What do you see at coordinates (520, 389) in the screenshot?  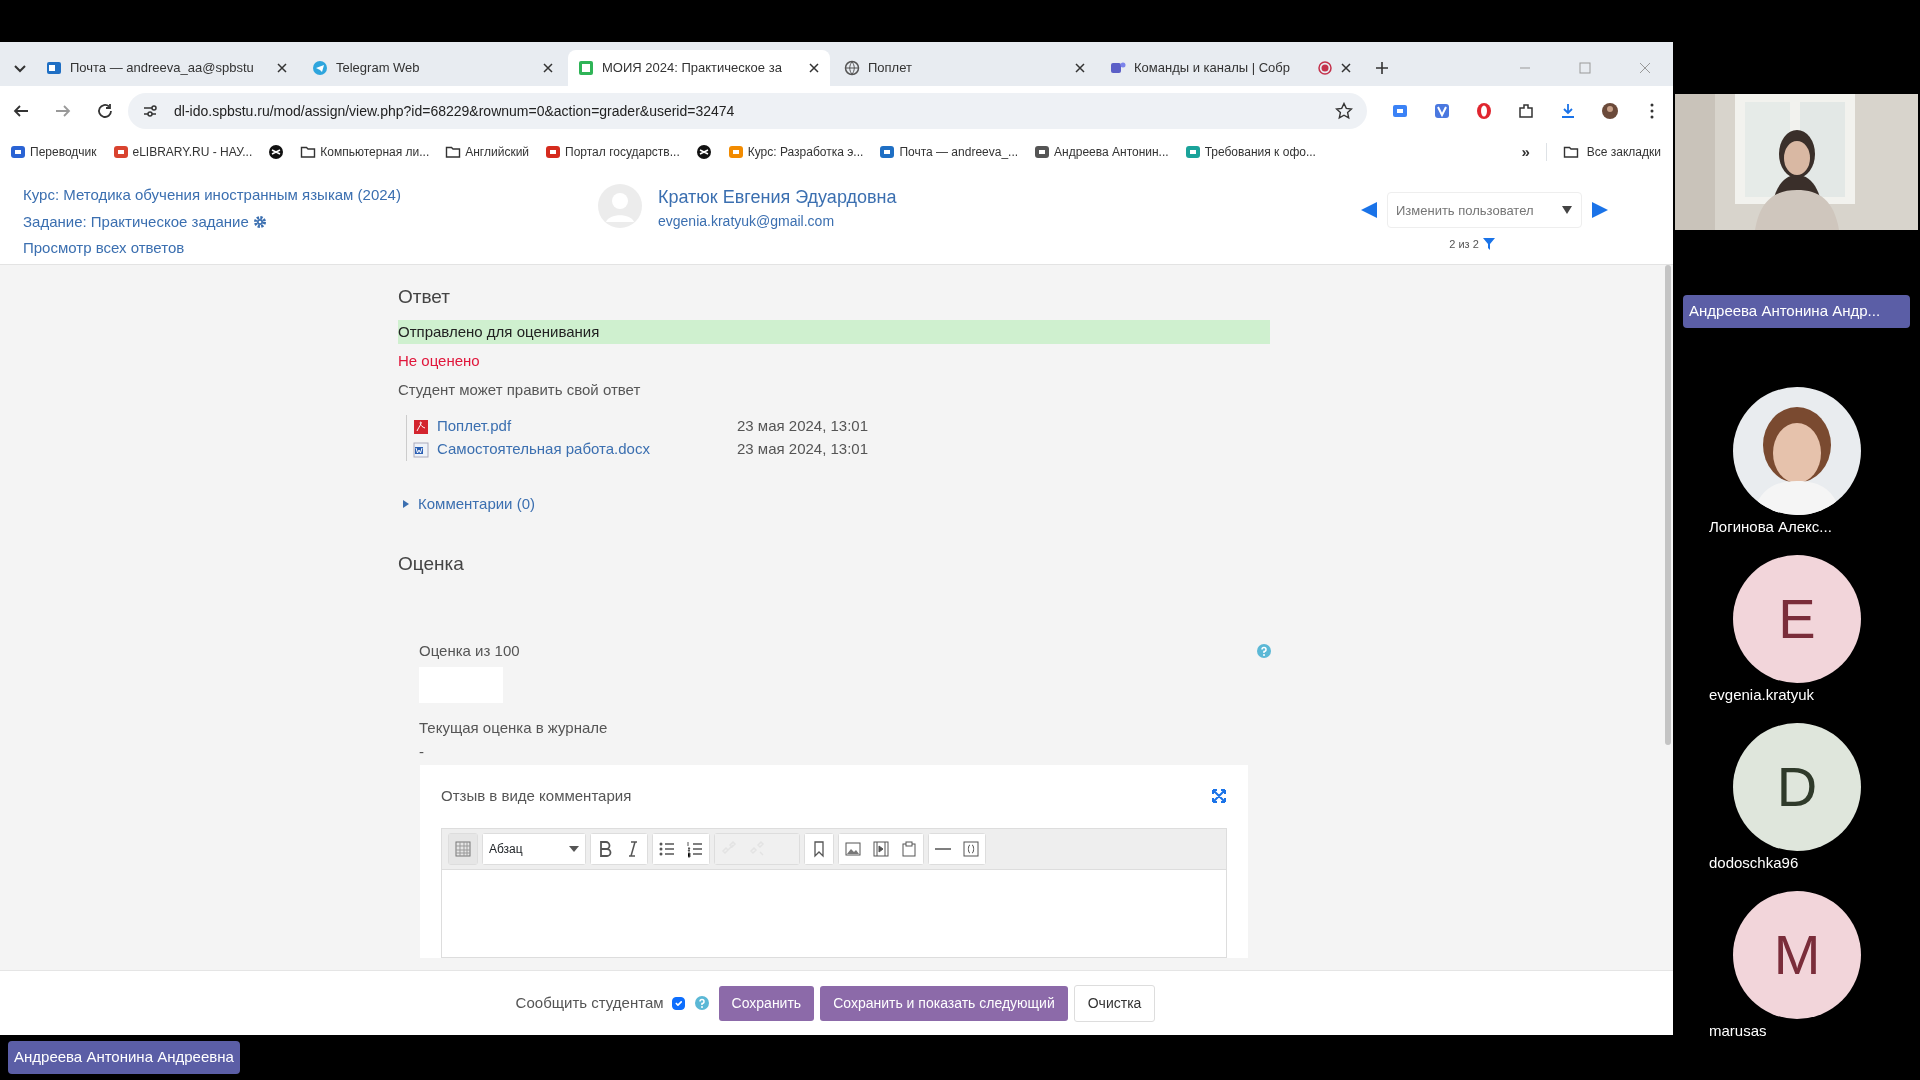 I see `edit-note: Студент может править свой ответ` at bounding box center [520, 389].